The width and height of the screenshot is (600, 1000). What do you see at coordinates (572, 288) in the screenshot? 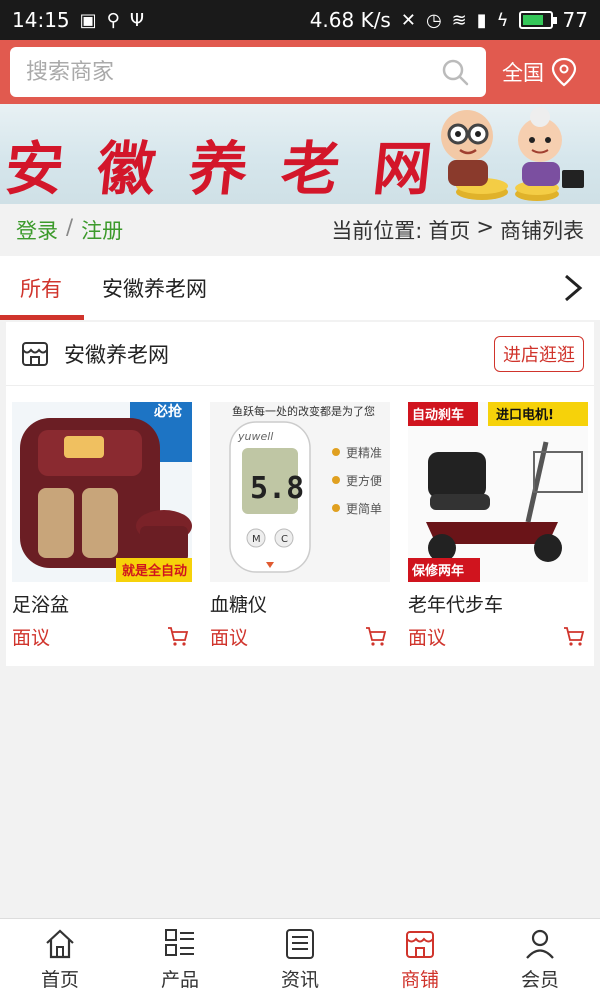
I see `chevron-right-icon` at bounding box center [572, 288].